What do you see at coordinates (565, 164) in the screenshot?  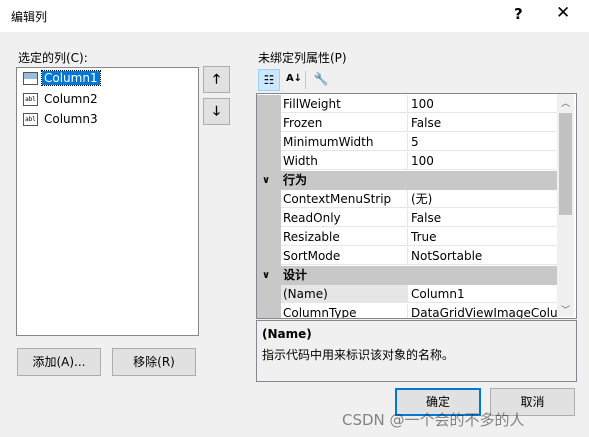 I see `scrollbar-thumb` at bounding box center [565, 164].